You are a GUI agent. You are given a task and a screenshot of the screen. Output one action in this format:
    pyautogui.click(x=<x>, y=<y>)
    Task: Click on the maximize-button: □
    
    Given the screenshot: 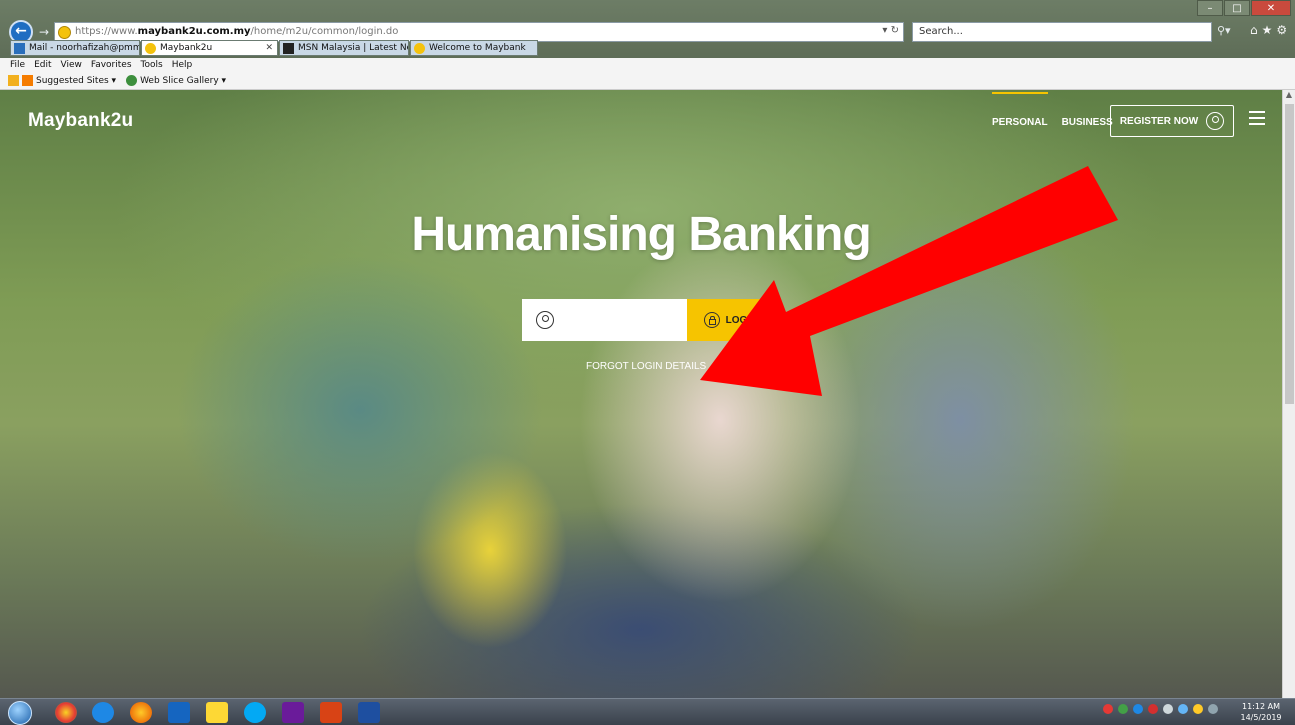 What is the action you would take?
    pyautogui.click(x=1237, y=8)
    